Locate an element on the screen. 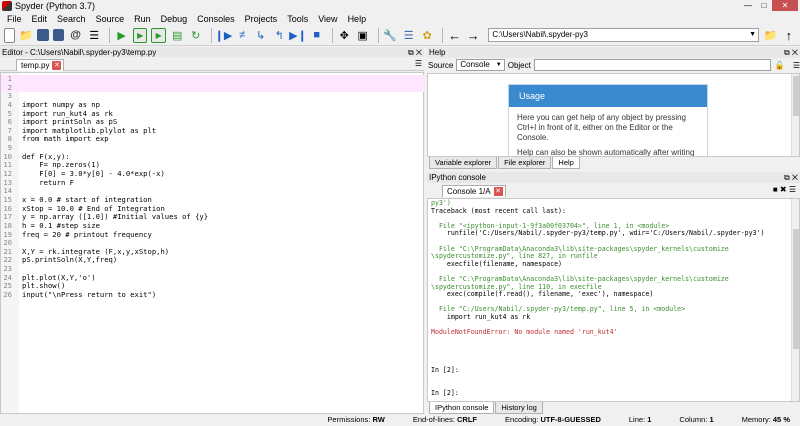 The height and width of the screenshot is (426, 800). menu-help: Help is located at coordinates (357, 19).